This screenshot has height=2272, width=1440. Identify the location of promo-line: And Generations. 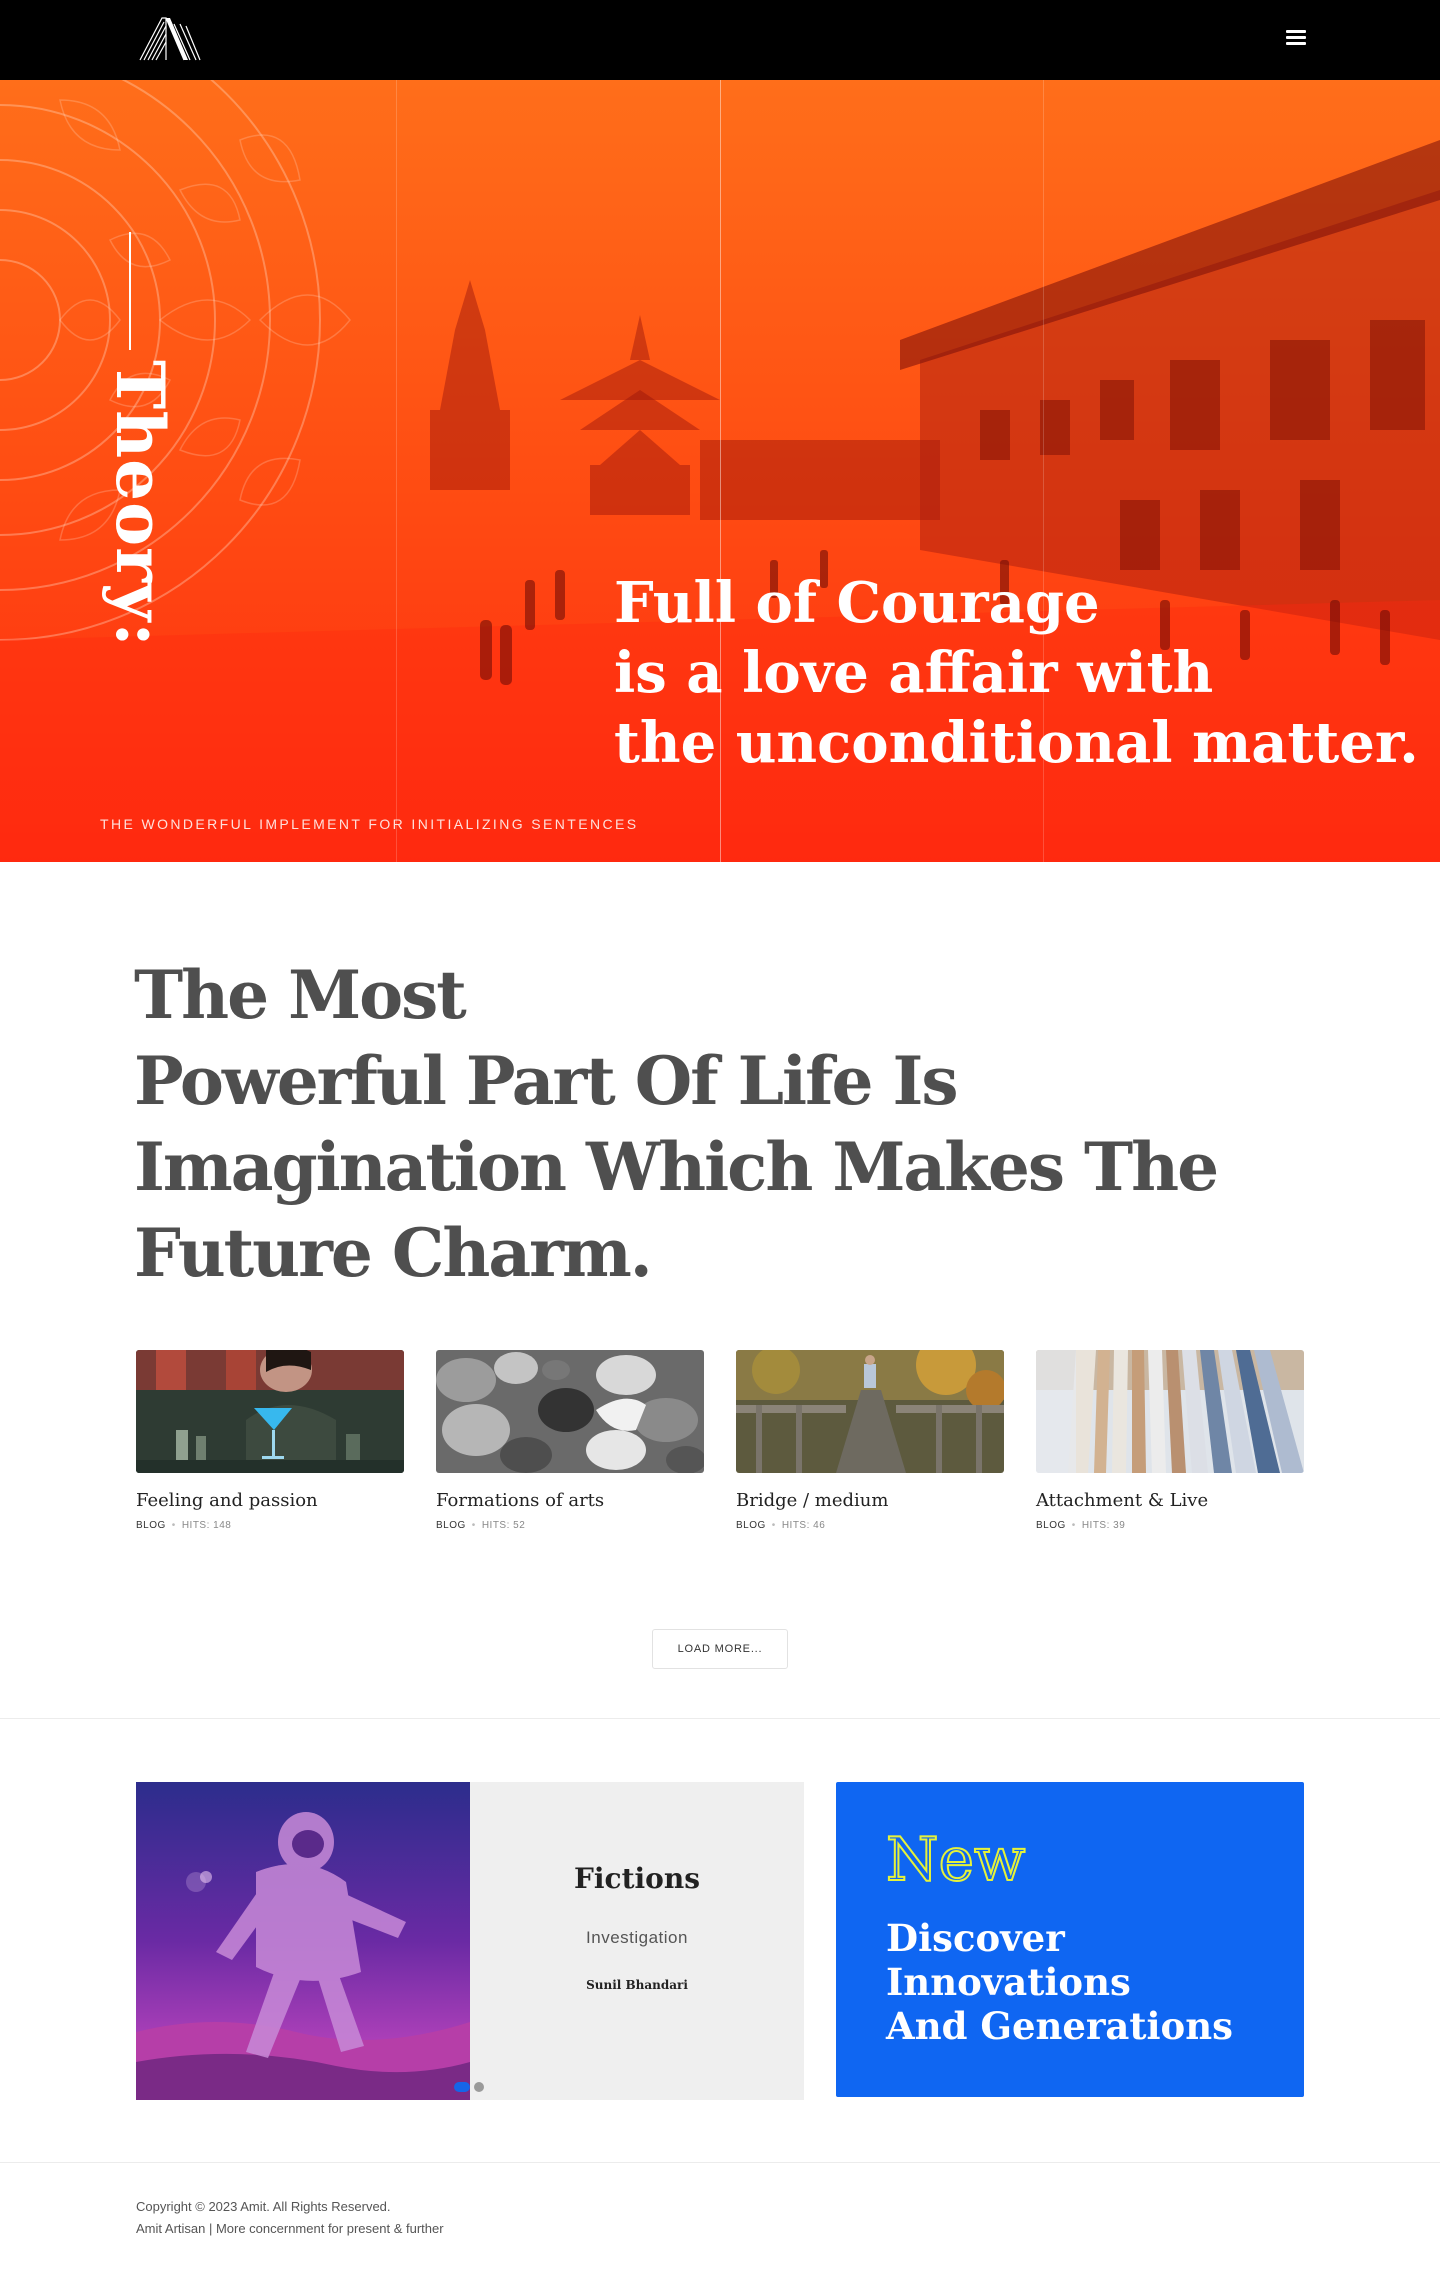
(1059, 2026).